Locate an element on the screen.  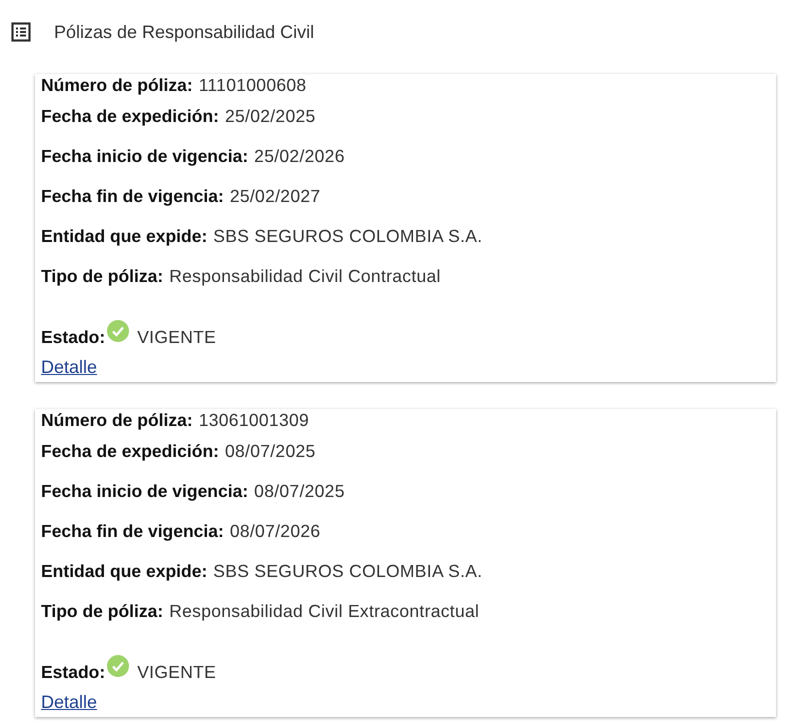
field-value: 08/07/2026 is located at coordinates (275, 531).